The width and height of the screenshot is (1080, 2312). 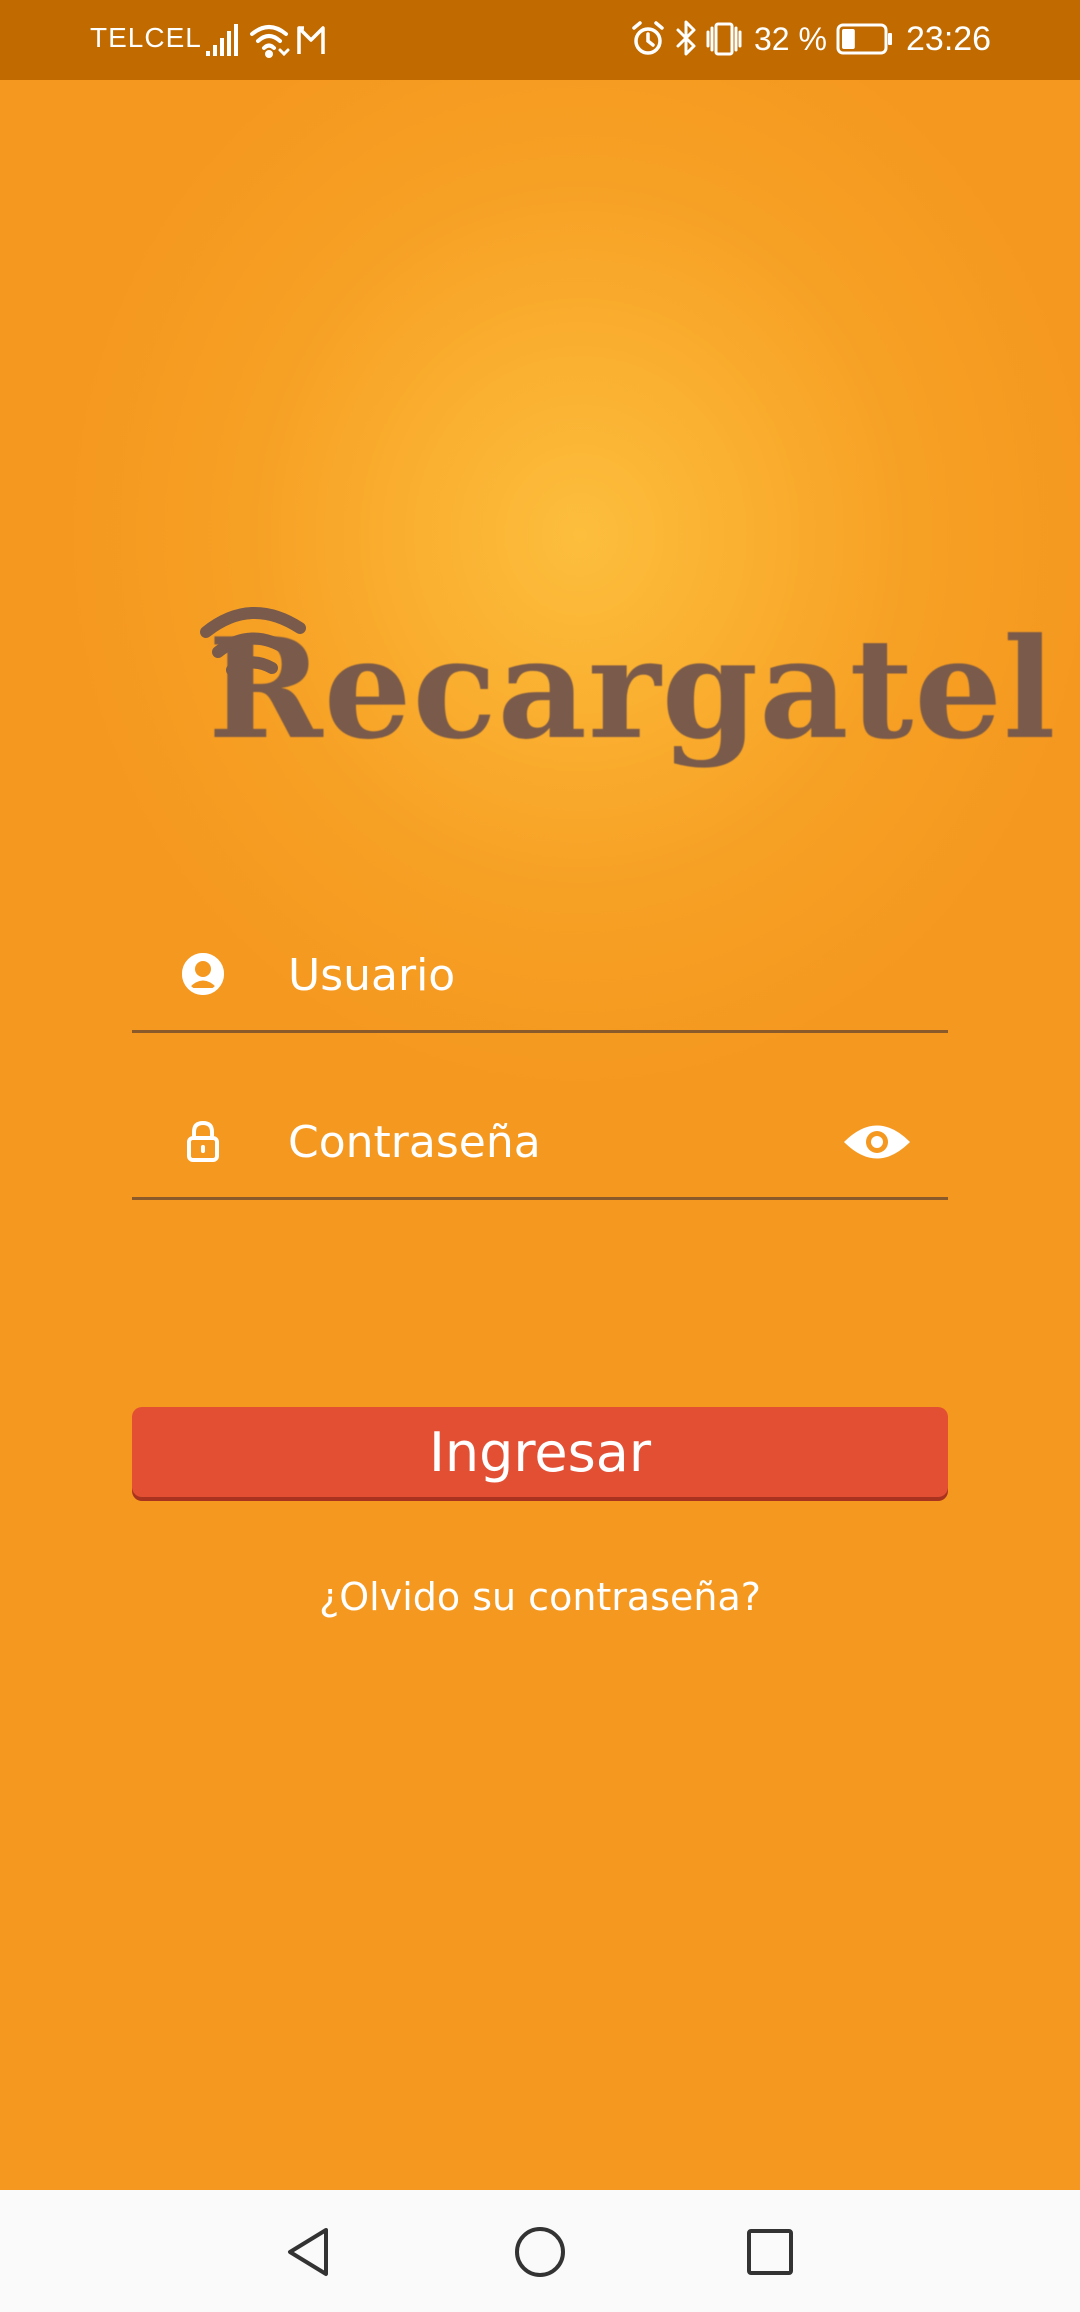 What do you see at coordinates (146, 37) in the screenshot?
I see `carrier-name: TELCEL` at bounding box center [146, 37].